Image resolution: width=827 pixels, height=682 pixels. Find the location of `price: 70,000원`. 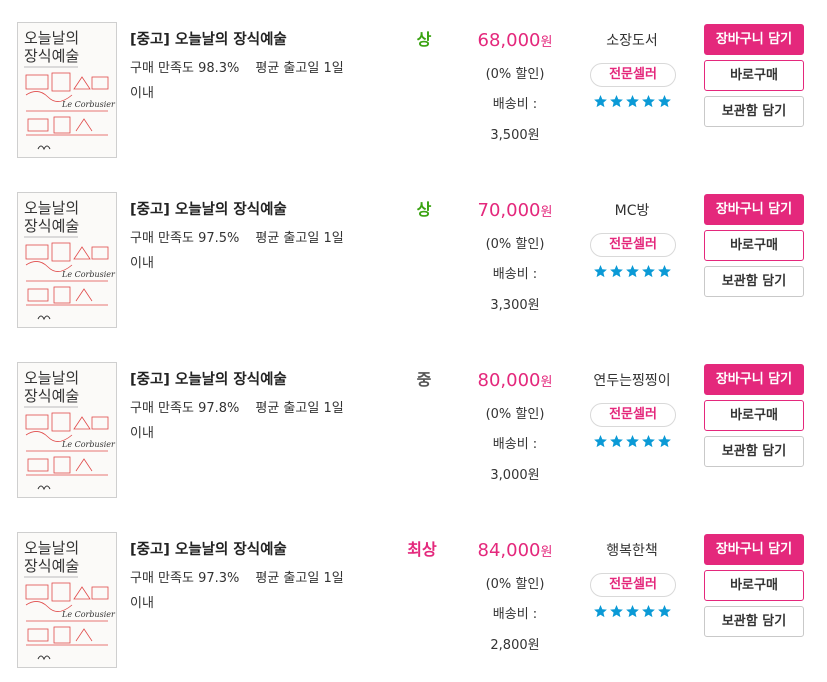

price: 70,000원 is located at coordinates (515, 210).